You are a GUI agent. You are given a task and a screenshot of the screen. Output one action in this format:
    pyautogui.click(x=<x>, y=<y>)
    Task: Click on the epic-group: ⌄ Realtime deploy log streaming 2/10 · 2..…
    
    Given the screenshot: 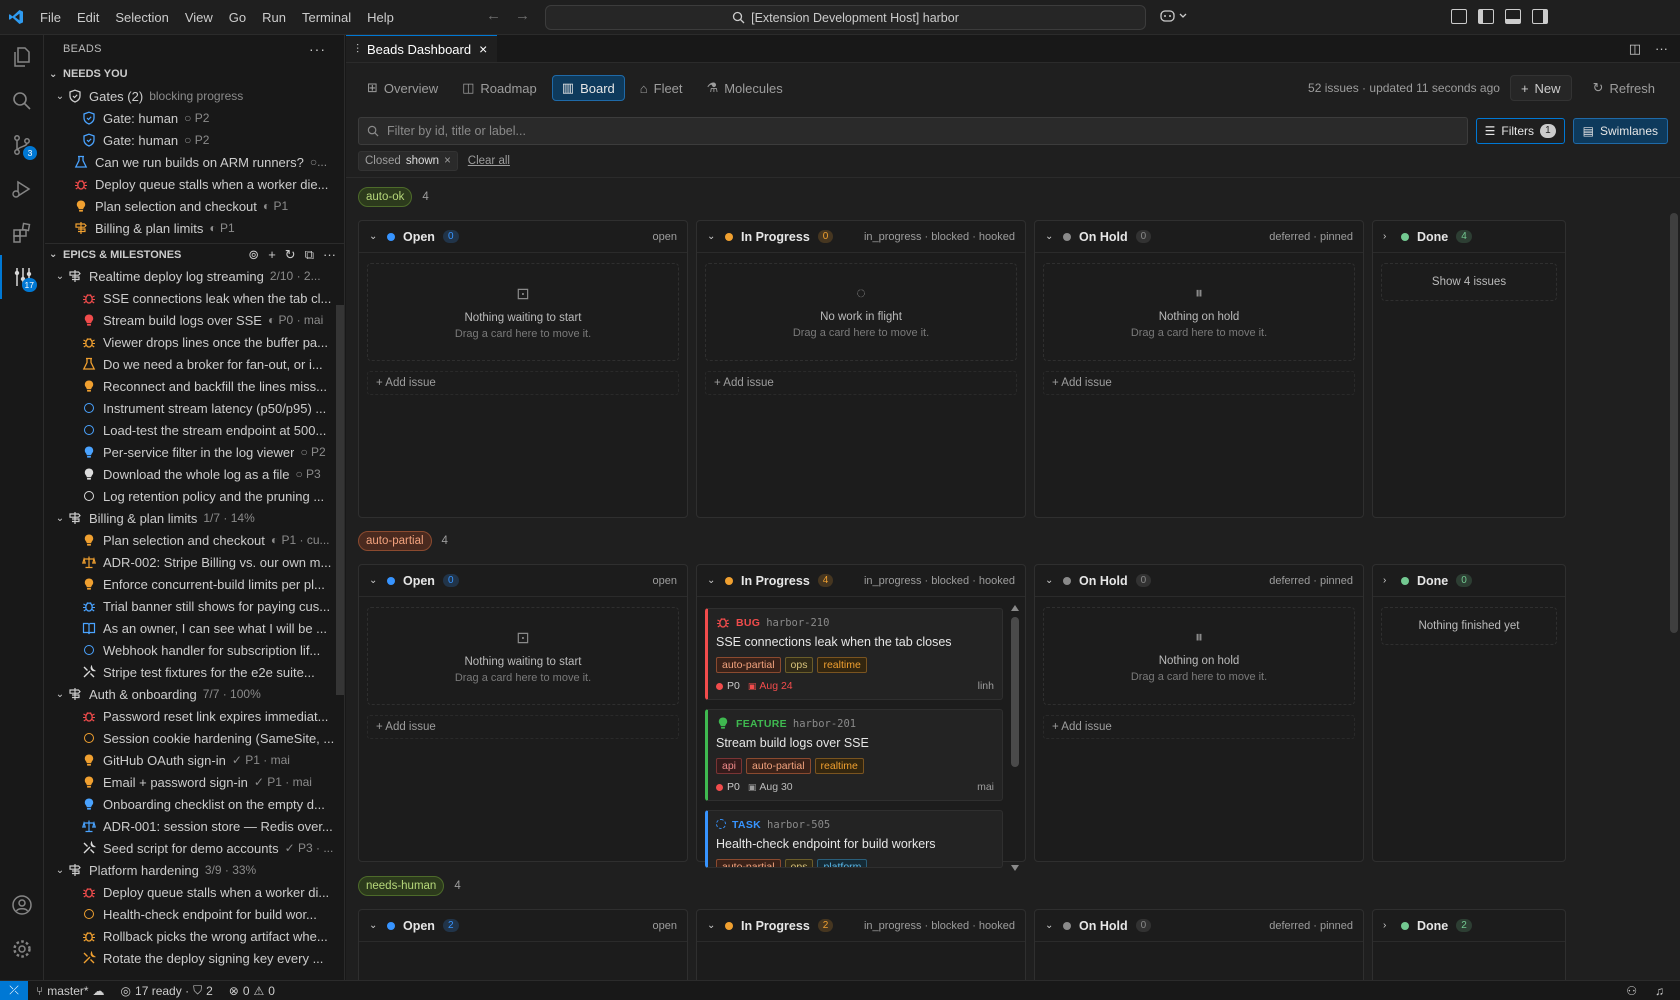 What is the action you would take?
    pyautogui.click(x=194, y=276)
    